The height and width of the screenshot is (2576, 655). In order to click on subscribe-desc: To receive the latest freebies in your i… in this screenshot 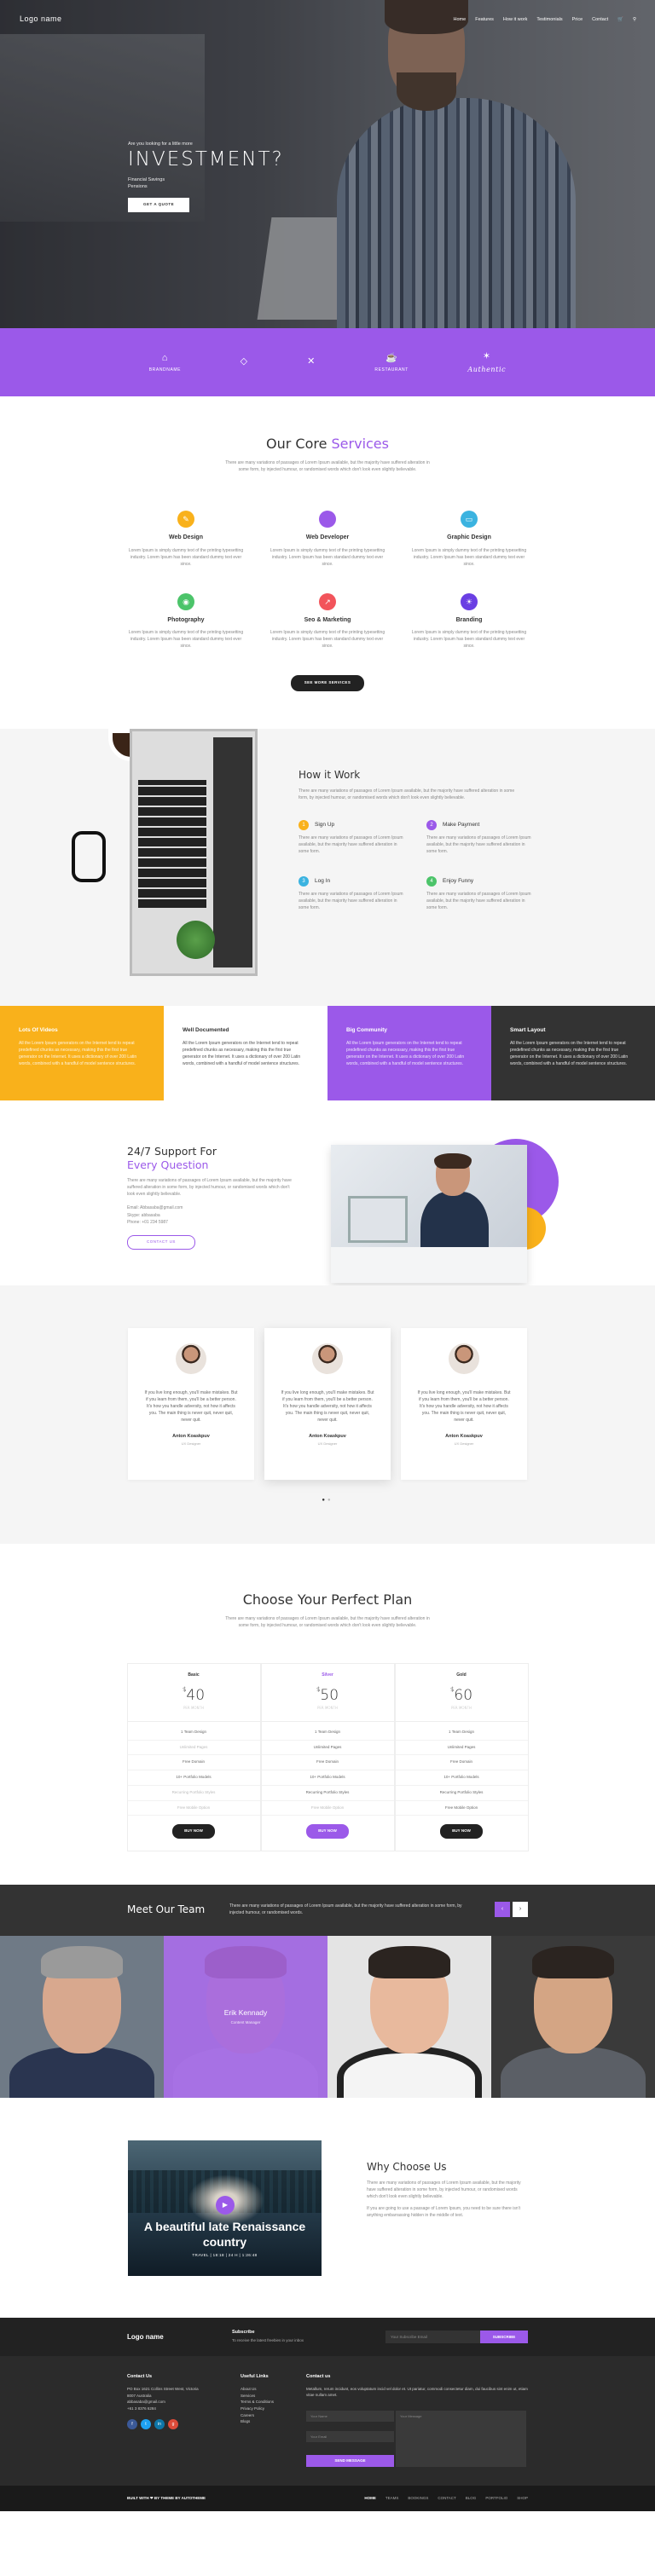, I will do `click(268, 2339)`.